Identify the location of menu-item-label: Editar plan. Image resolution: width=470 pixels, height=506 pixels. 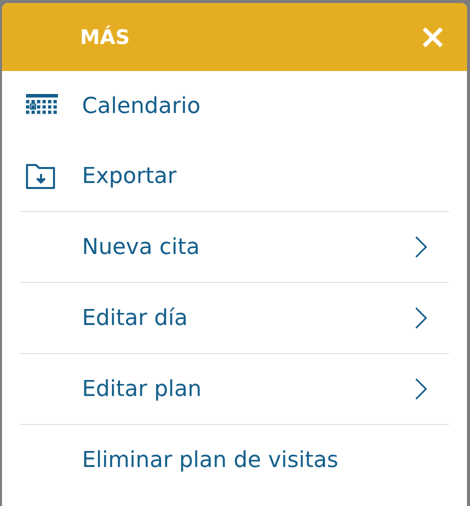
(142, 389).